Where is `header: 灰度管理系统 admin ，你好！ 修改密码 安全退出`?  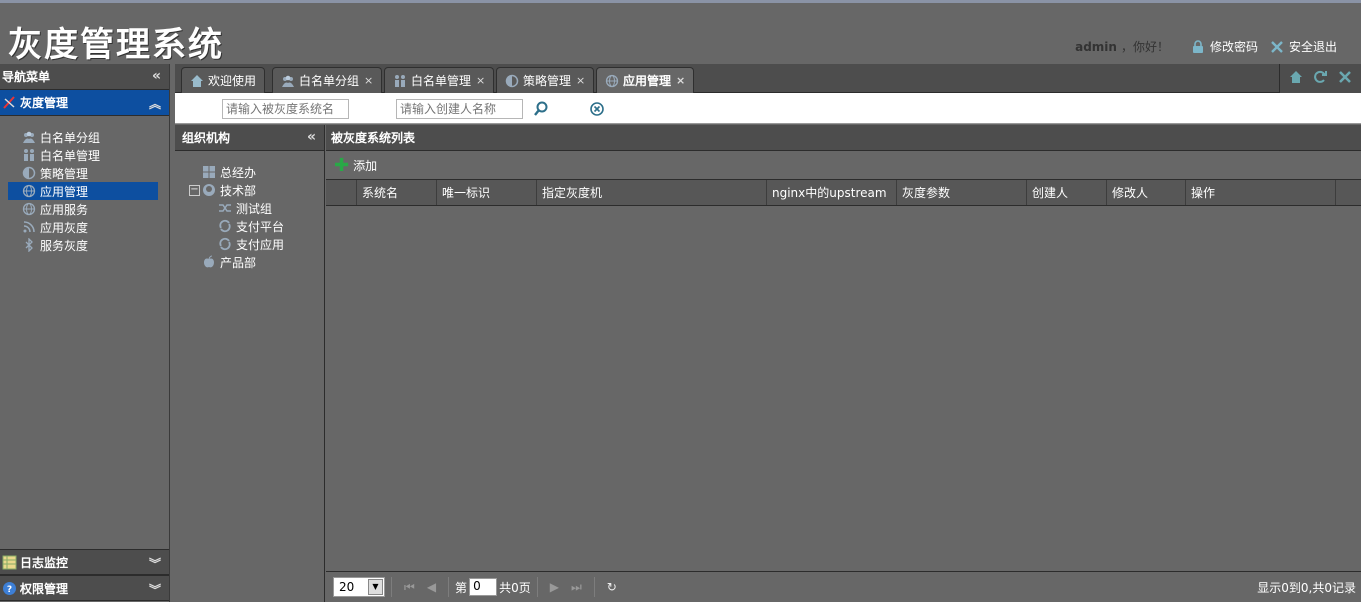
header: 灰度管理系统 admin ，你好！ 修改密码 安全退出 is located at coordinates (680, 34).